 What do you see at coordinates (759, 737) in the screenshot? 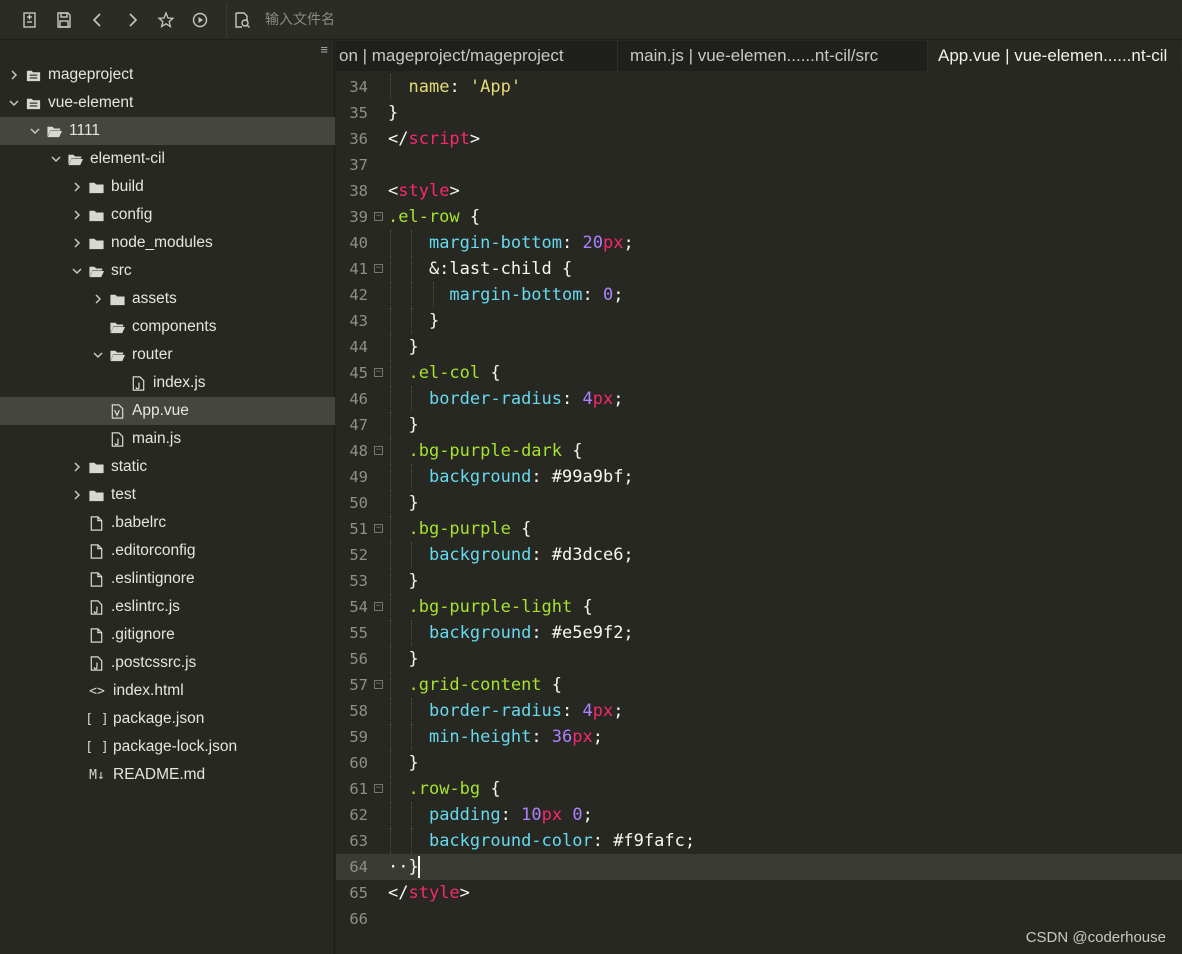
I see `code-line: 59 min-height: 36px;` at bounding box center [759, 737].